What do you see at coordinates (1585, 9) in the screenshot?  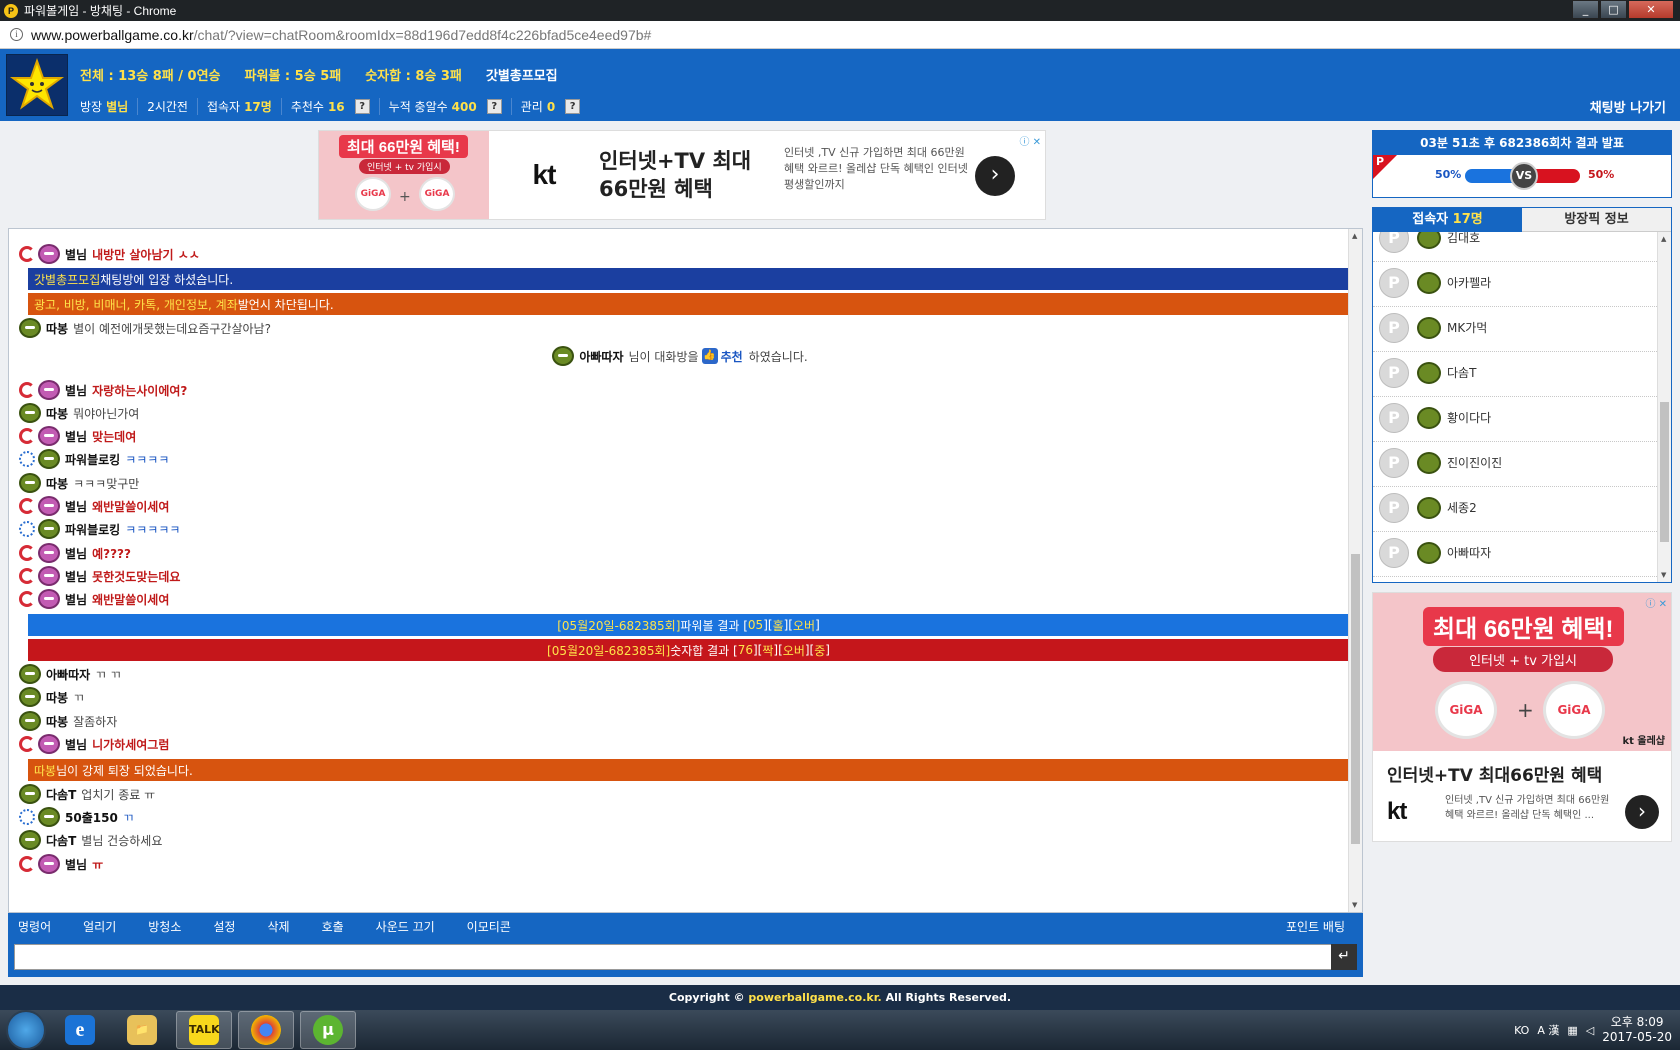 I see `minimize-button: _` at bounding box center [1585, 9].